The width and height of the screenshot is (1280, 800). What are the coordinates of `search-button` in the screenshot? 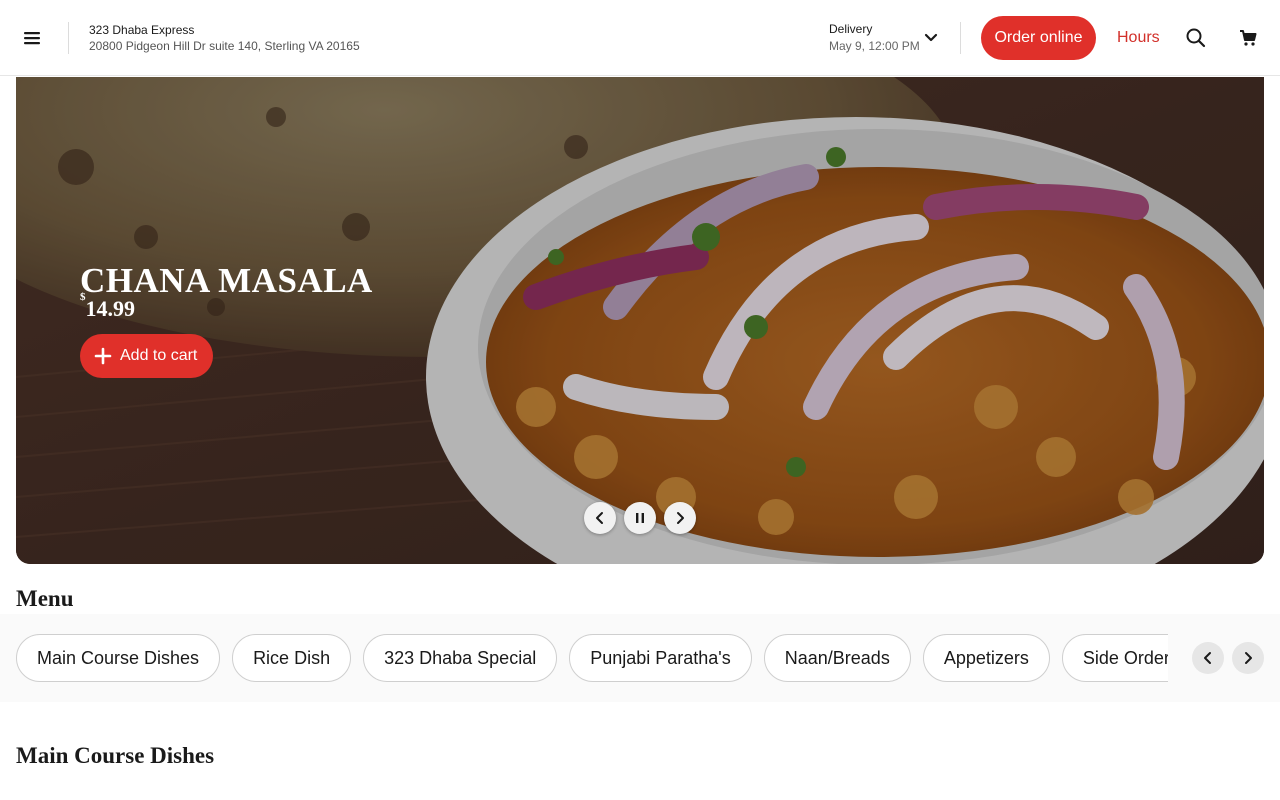 It's located at (1196, 40).